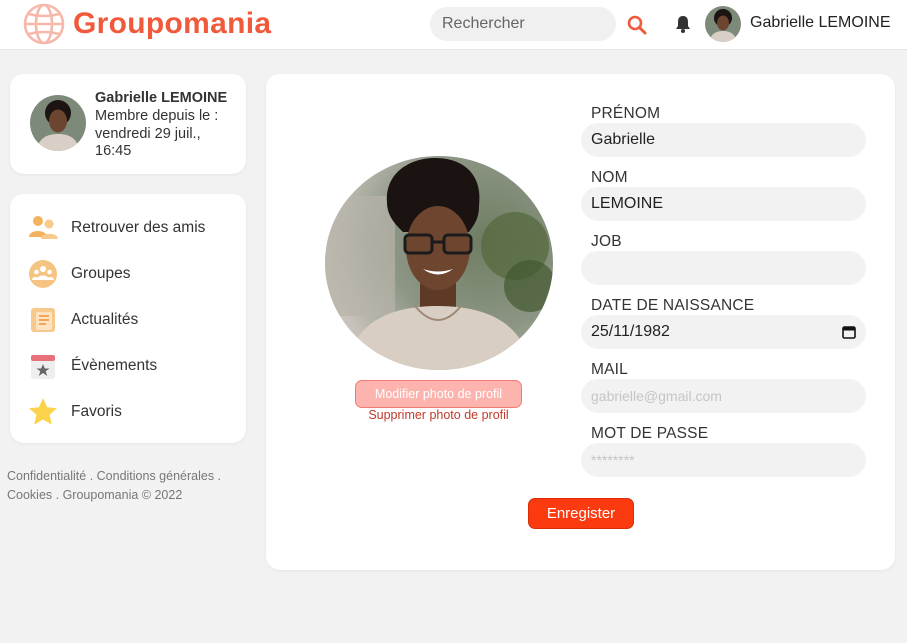 The height and width of the screenshot is (643, 907). Describe the element at coordinates (820, 23) in the screenshot. I see `header-user-name: Gabrielle LEMOINE` at that location.